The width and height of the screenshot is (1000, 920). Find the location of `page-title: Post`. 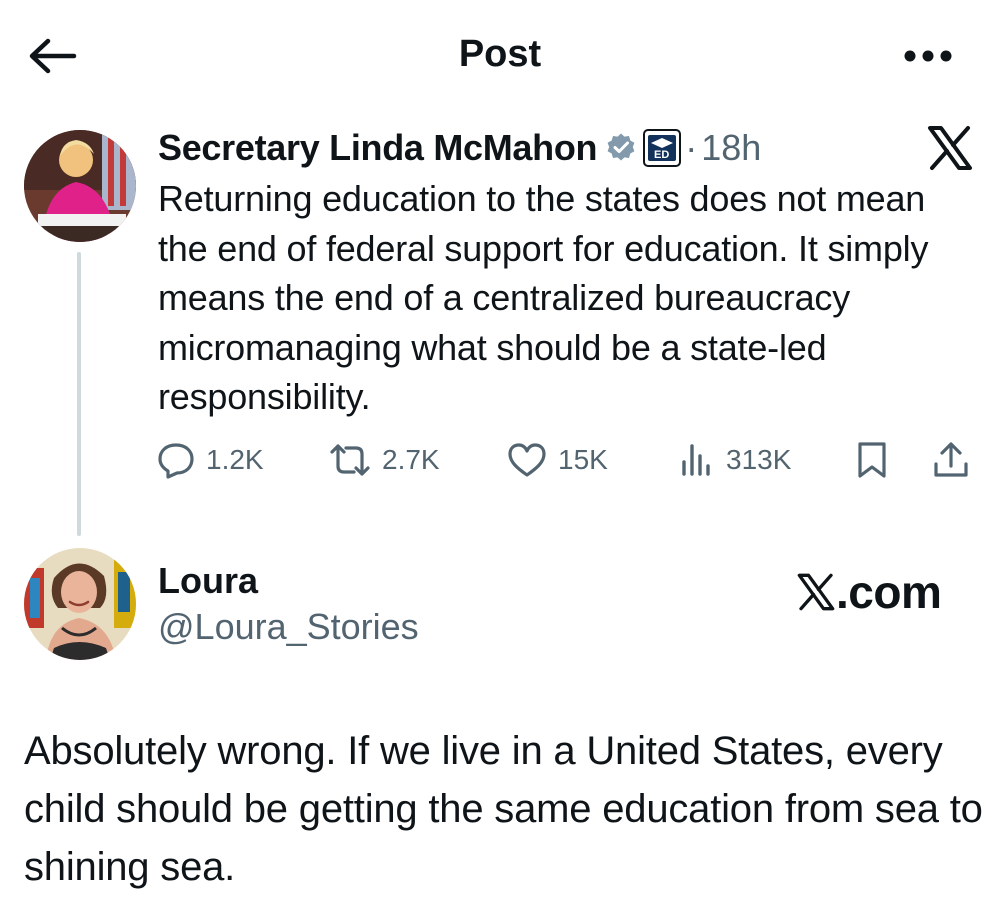

page-title: Post is located at coordinates (500, 54).